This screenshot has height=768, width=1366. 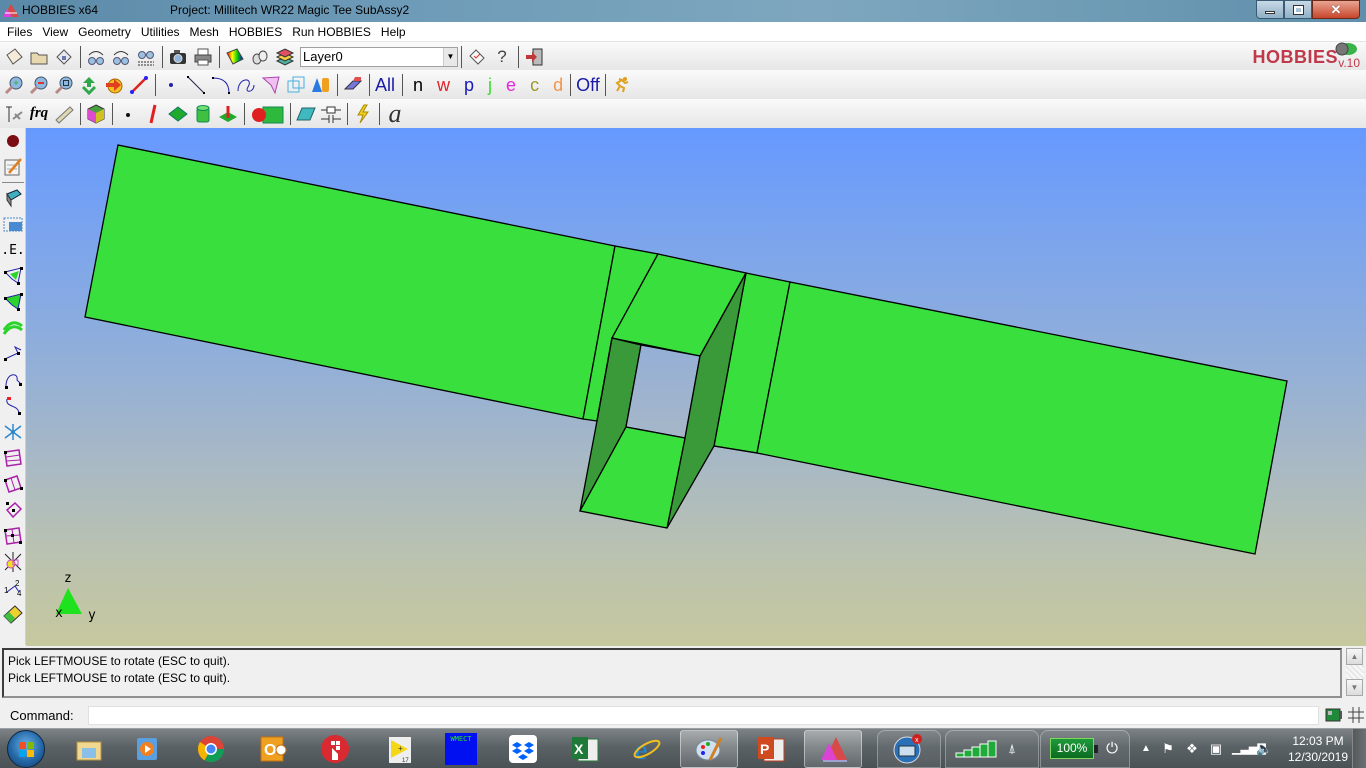 What do you see at coordinates (1264, 749) in the screenshot?
I see `volume-icon: 🔈` at bounding box center [1264, 749].